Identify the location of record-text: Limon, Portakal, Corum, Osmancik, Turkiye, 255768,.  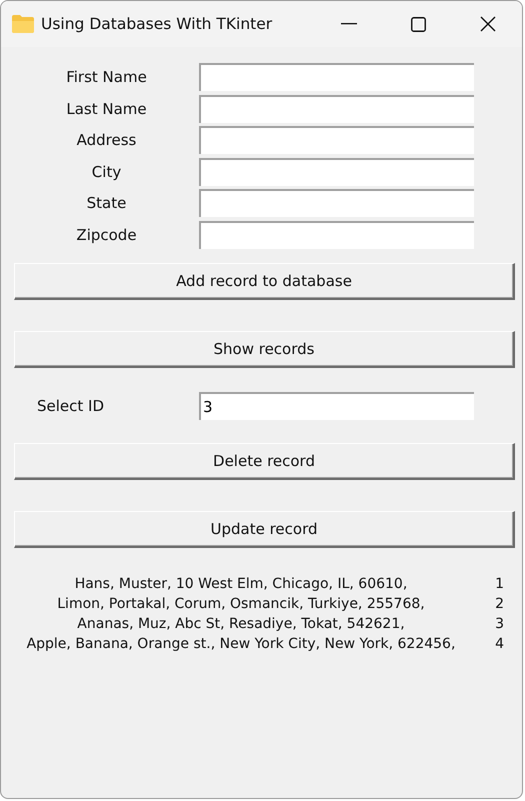
(241, 604).